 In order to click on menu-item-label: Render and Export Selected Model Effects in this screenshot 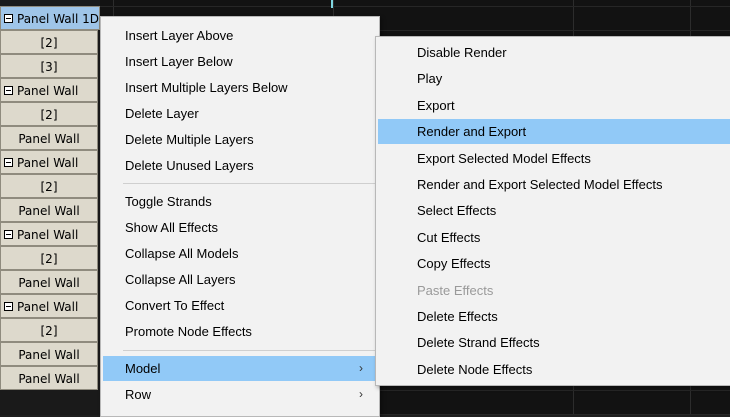, I will do `click(540, 184)`.